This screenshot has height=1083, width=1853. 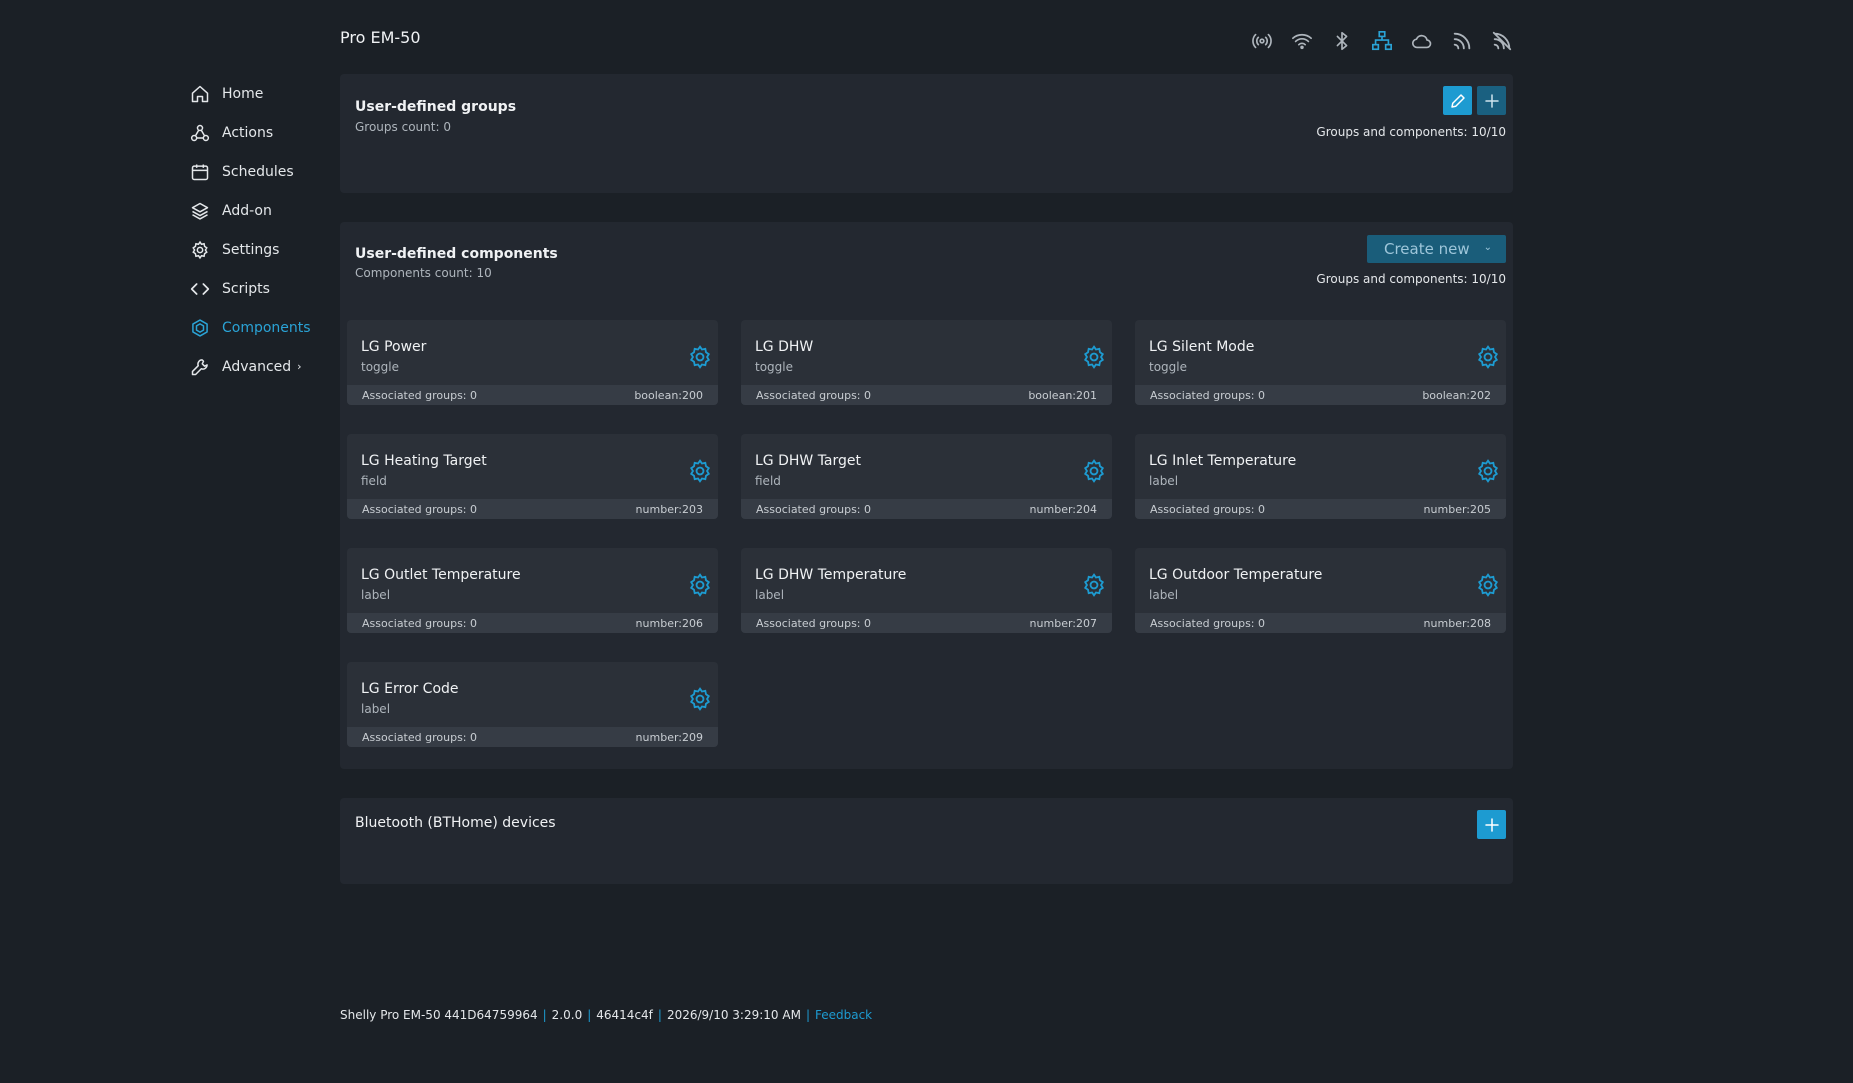 I want to click on sidebar-item-label: Home, so click(x=243, y=93).